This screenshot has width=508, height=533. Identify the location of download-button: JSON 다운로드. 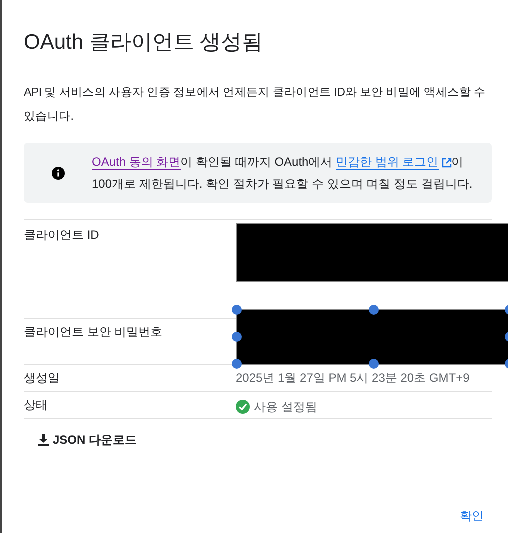
(88, 440).